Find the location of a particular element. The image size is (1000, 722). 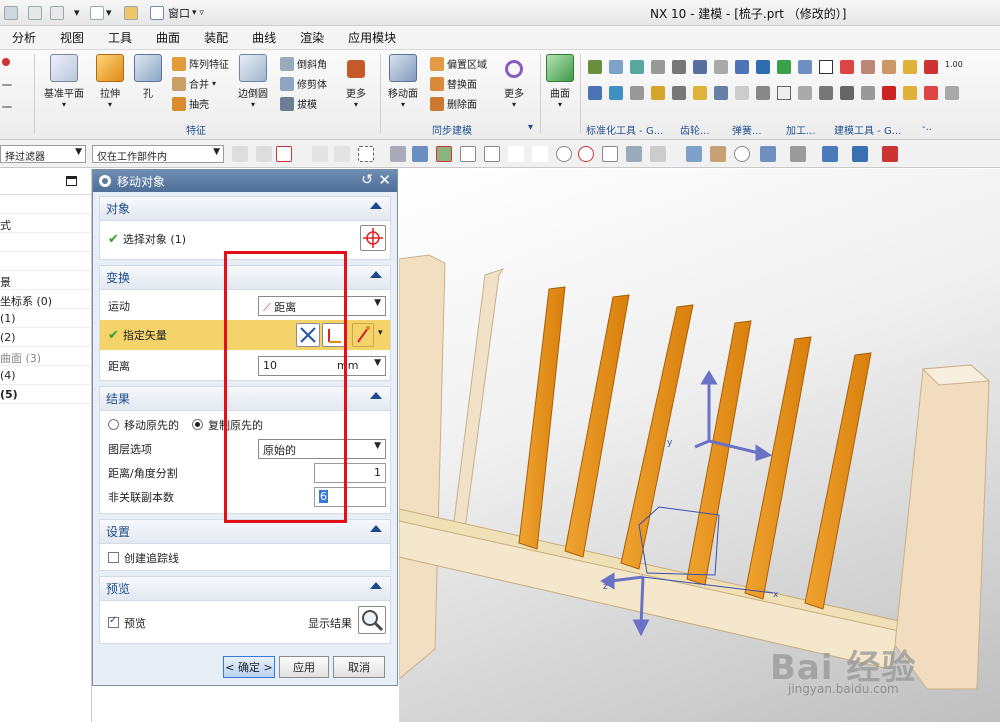

trace-line-row: 创建追踪线 is located at coordinates (245, 558).